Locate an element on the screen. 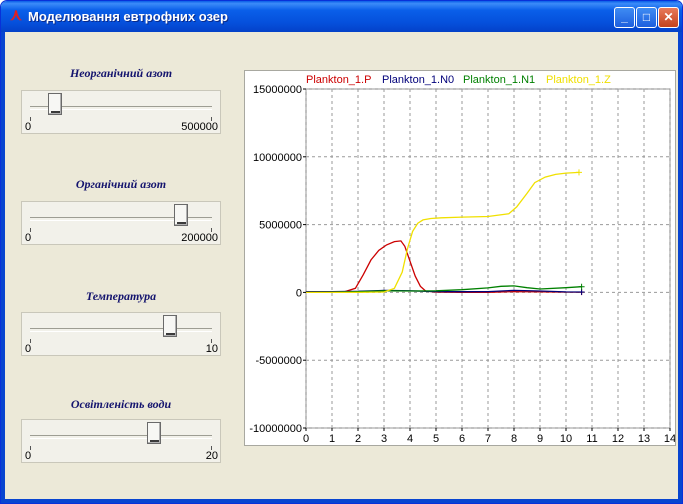 This screenshot has width=683, height=504. slider-max-label: 200000 is located at coordinates (199, 238).